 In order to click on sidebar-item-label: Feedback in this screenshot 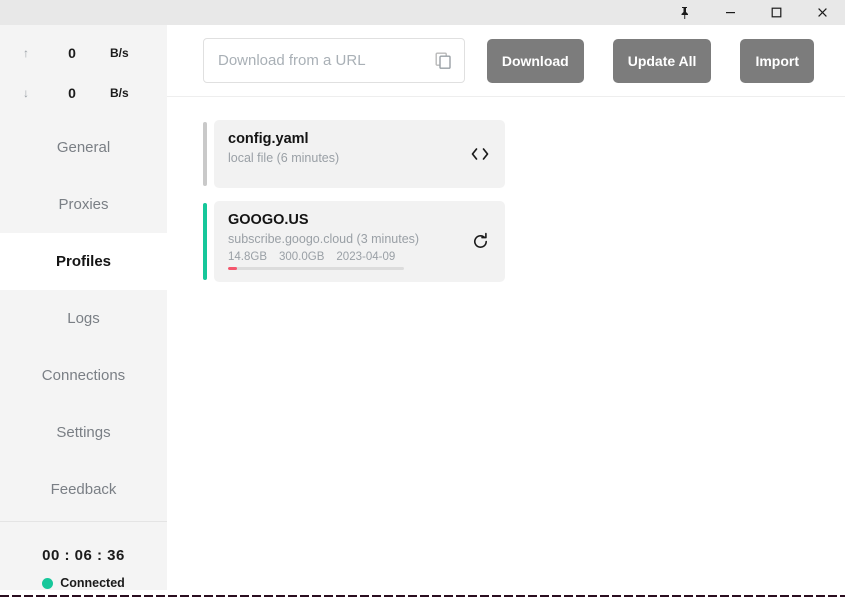, I will do `click(83, 489)`.